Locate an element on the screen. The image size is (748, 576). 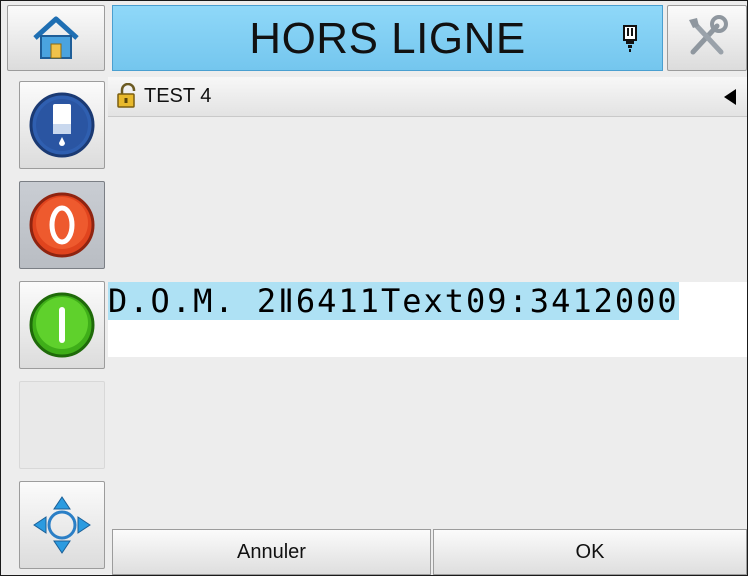
navigate-button is located at coordinates (62, 525).